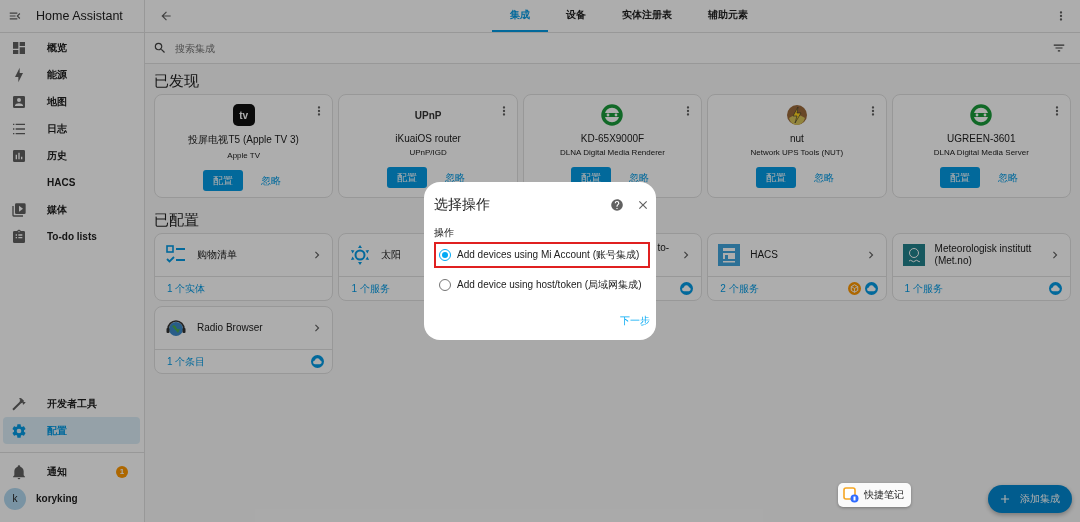  What do you see at coordinates (612, 138) in the screenshot?
I see `device-name: KD-65X9000F` at bounding box center [612, 138].